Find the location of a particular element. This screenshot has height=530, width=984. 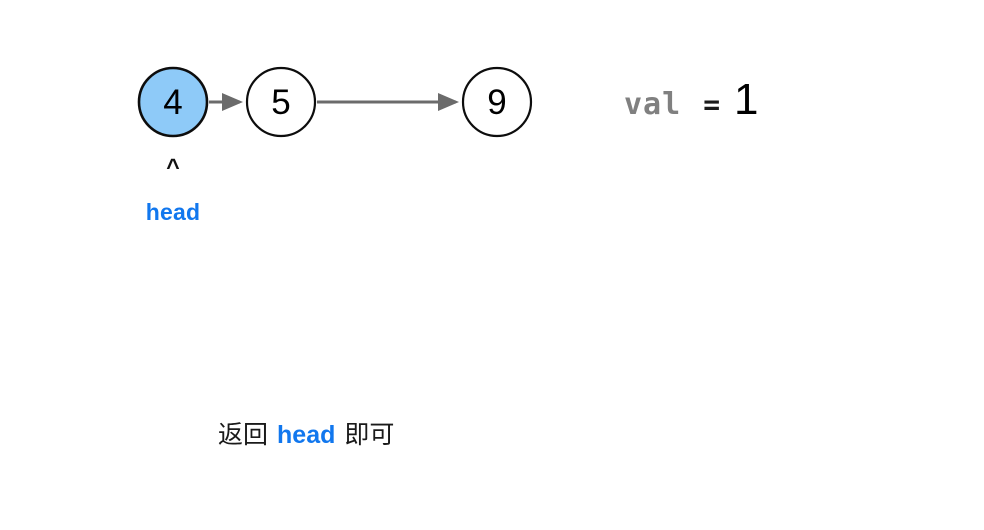

head-pointer-caret-icon: ^ is located at coordinates (173, 167).